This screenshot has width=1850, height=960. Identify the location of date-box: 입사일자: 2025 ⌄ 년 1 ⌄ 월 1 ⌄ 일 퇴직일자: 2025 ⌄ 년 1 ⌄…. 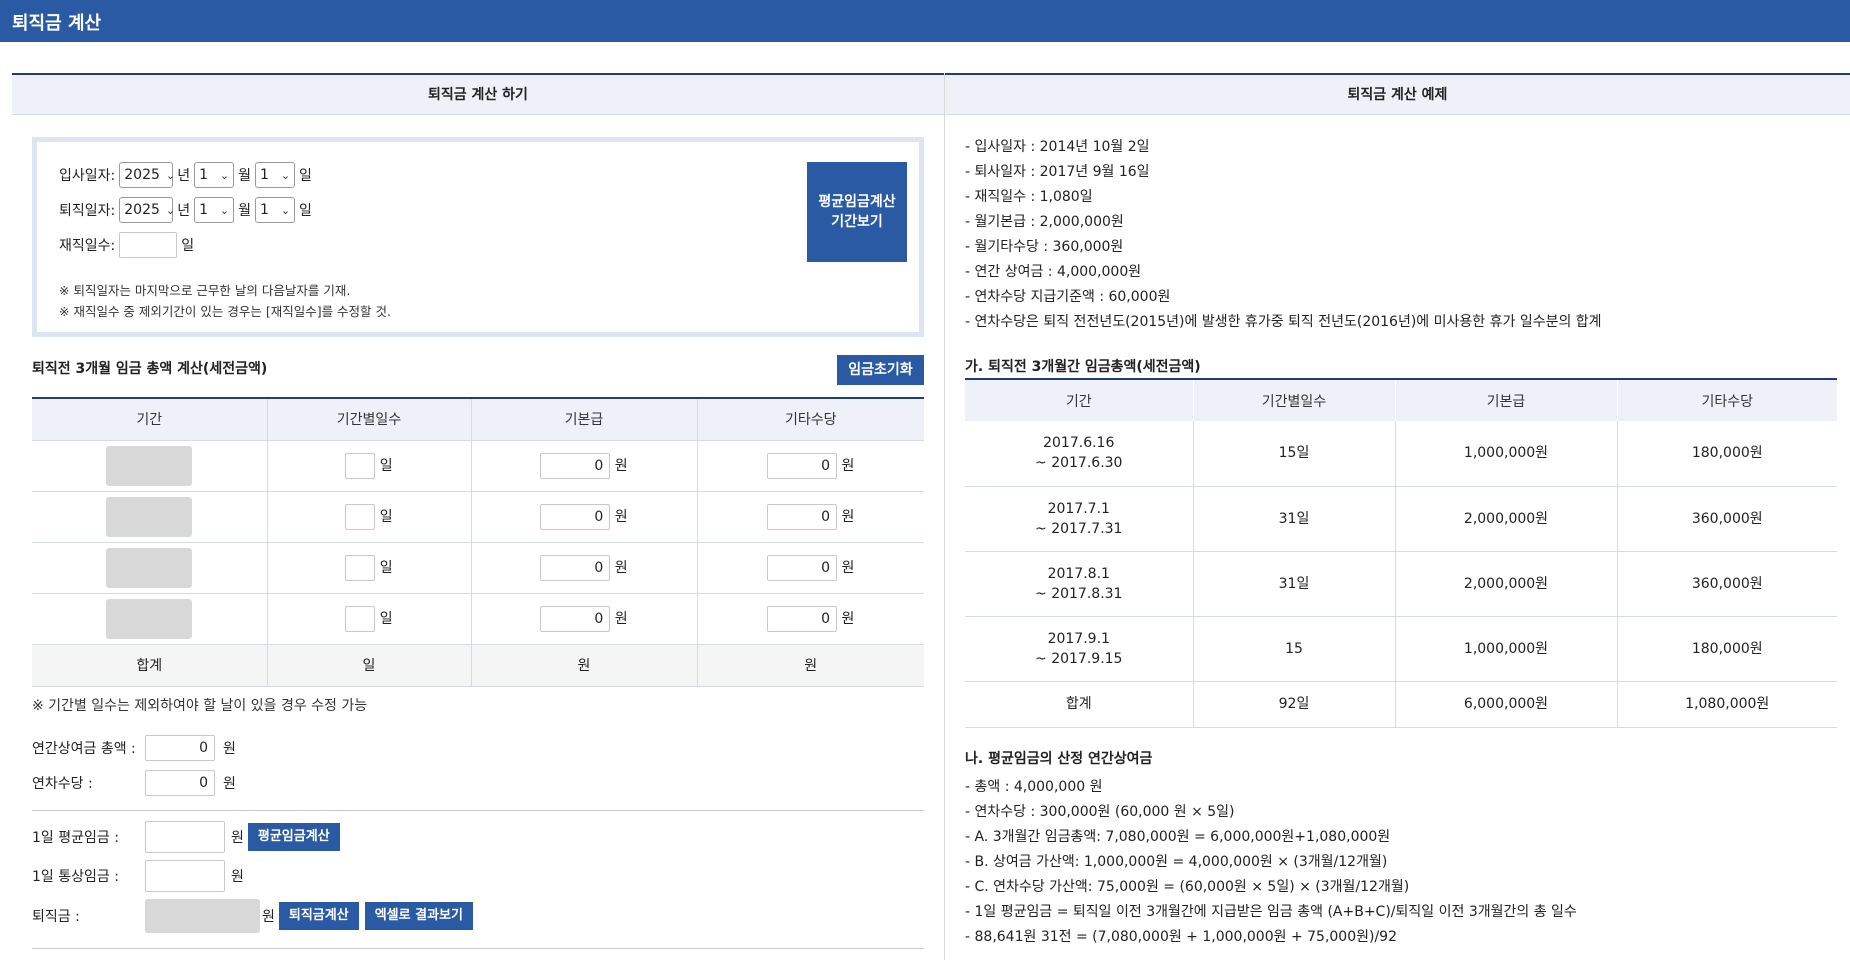
(478, 237).